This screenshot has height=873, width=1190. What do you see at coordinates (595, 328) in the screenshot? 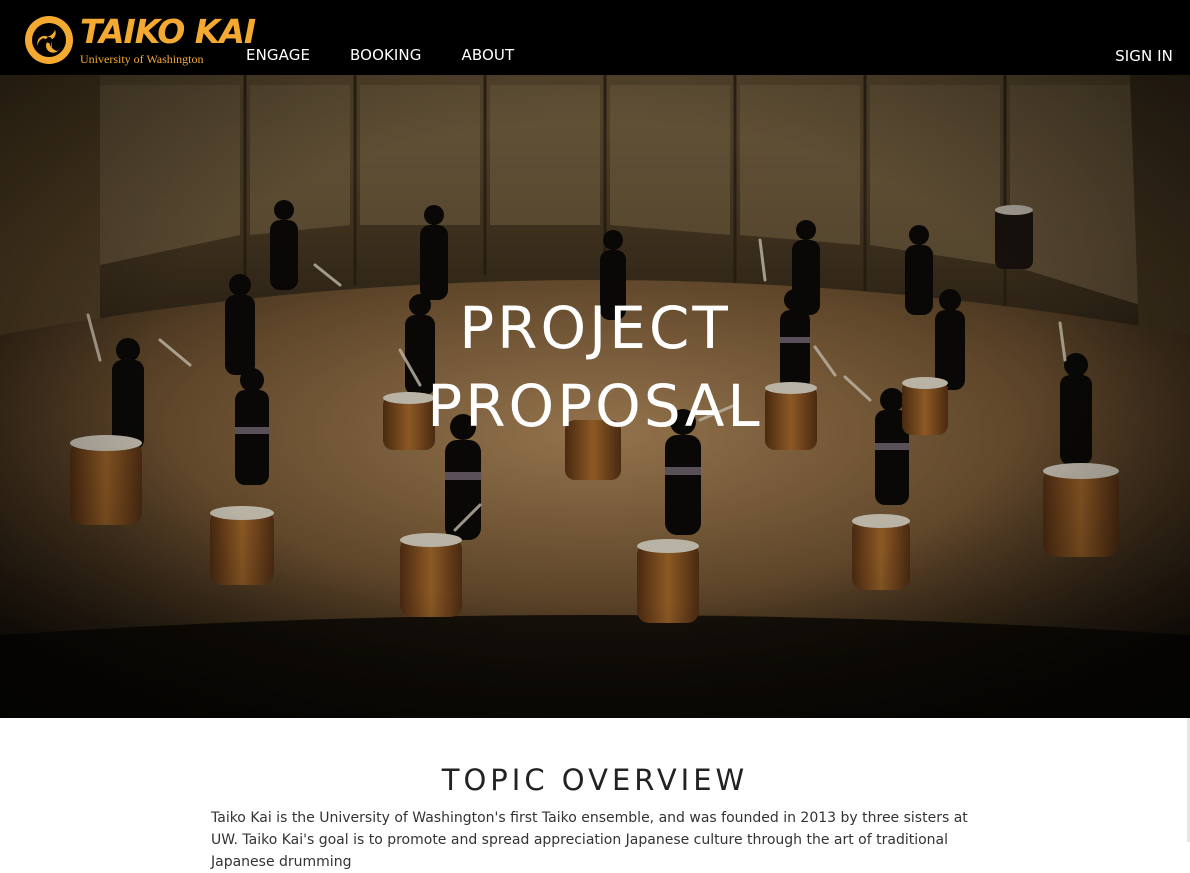
I see `hero-title-line-1: PROJECT` at bounding box center [595, 328].